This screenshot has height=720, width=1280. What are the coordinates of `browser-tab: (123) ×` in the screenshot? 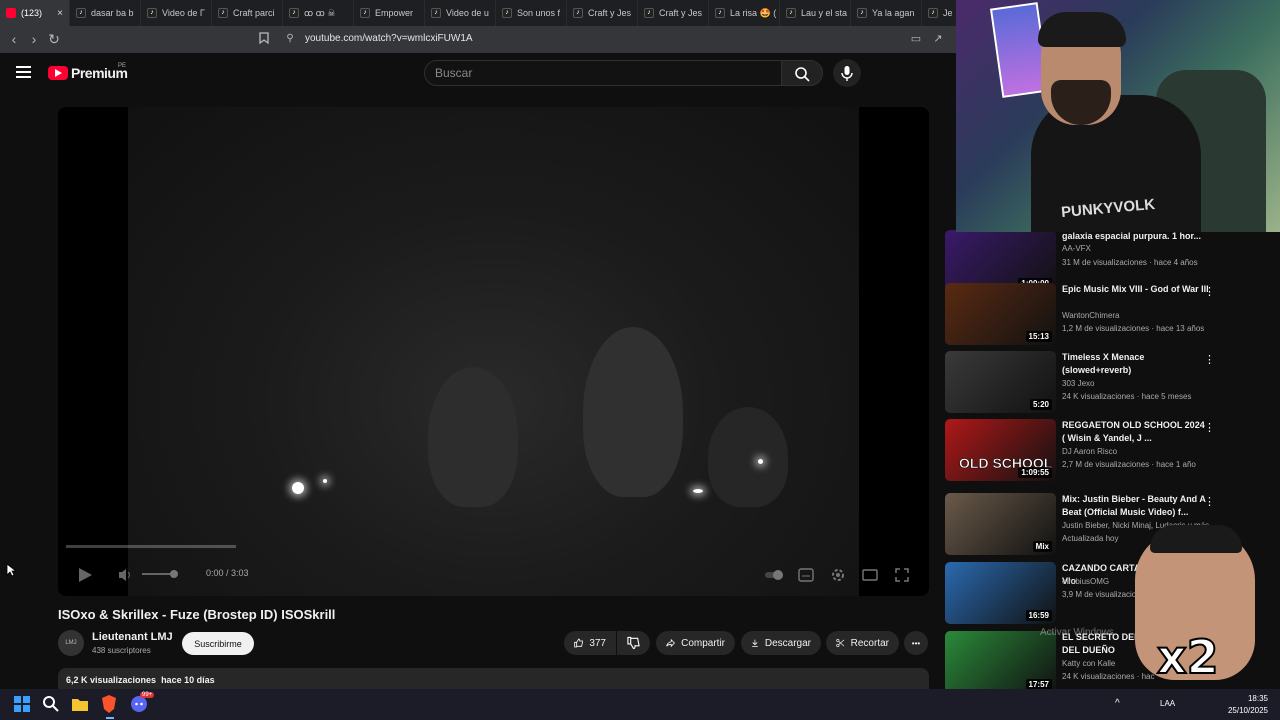 It's located at (35, 13).